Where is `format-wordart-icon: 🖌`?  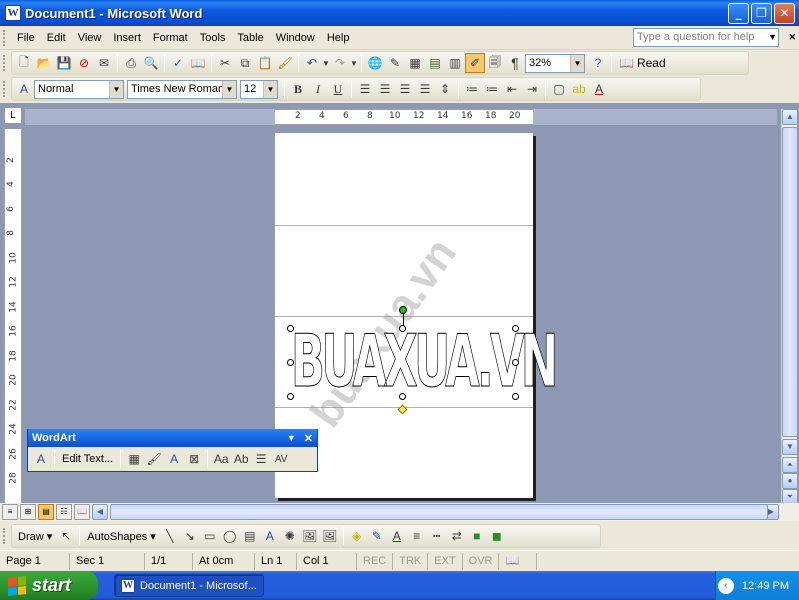 format-wordart-icon: 🖌 is located at coordinates (154, 459).